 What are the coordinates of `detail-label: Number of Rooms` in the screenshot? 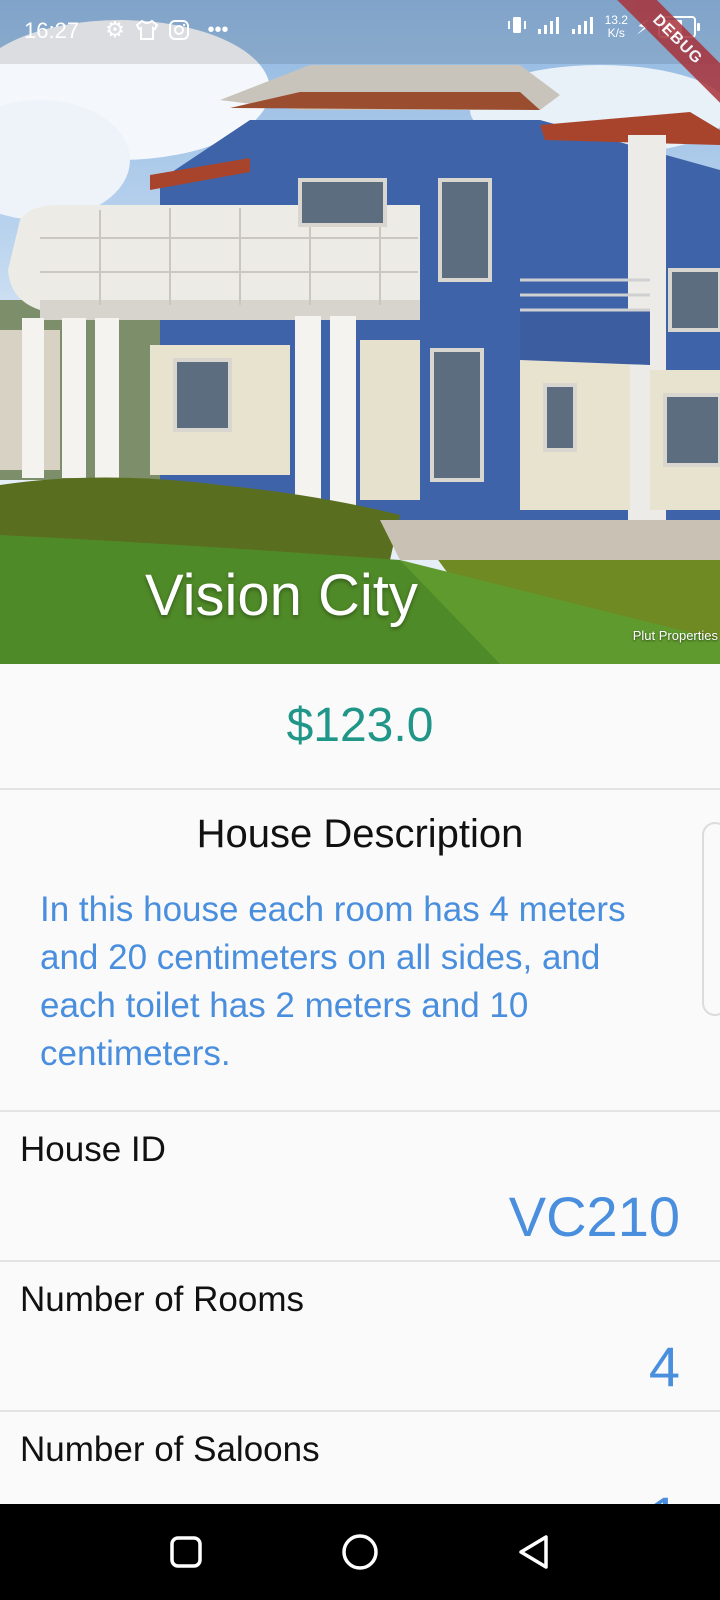 It's located at (162, 1299).